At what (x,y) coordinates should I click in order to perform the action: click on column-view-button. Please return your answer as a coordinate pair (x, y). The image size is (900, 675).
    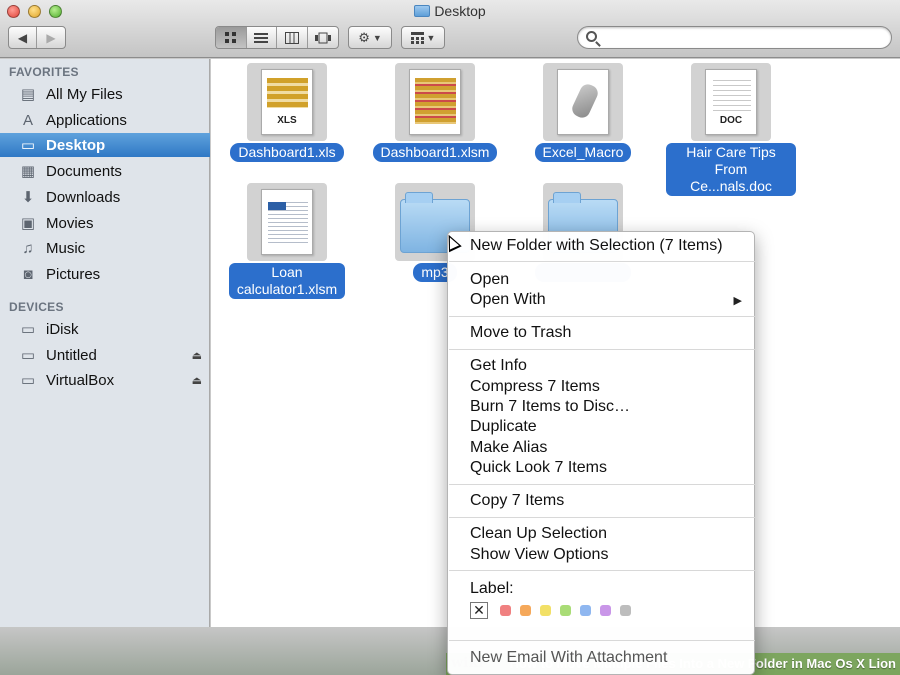
    Looking at the image, I should click on (292, 37).